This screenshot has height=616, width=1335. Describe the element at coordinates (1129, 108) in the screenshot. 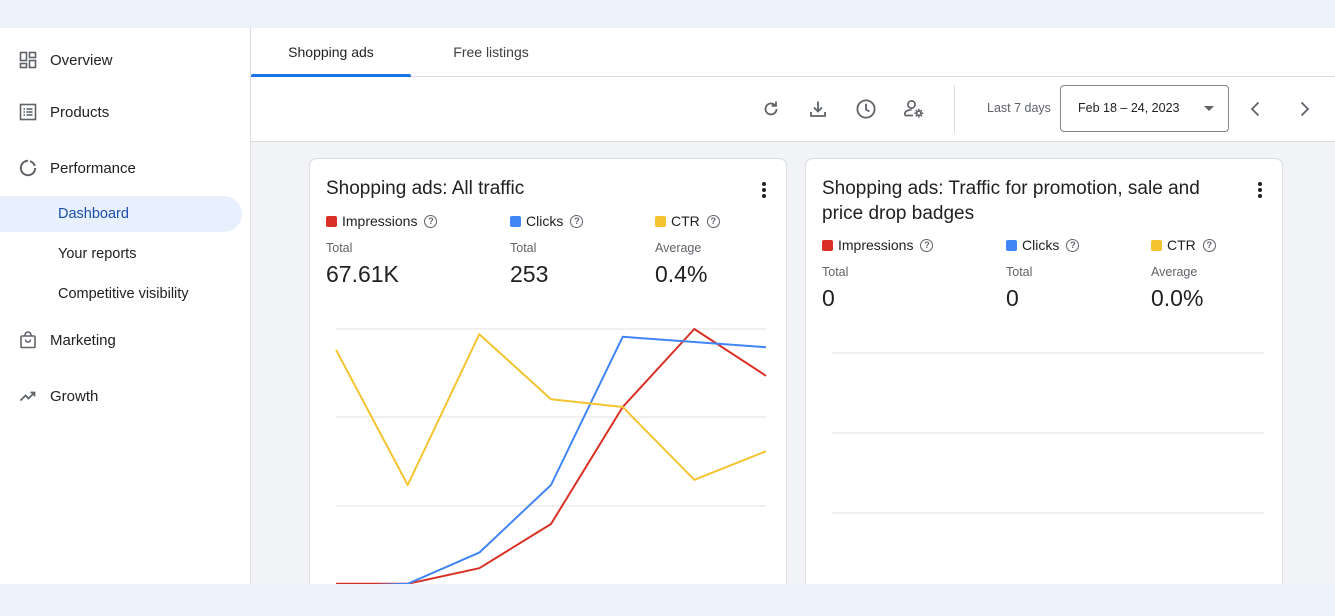

I see `date-range-value: Feb 18 – 24, 2023` at that location.